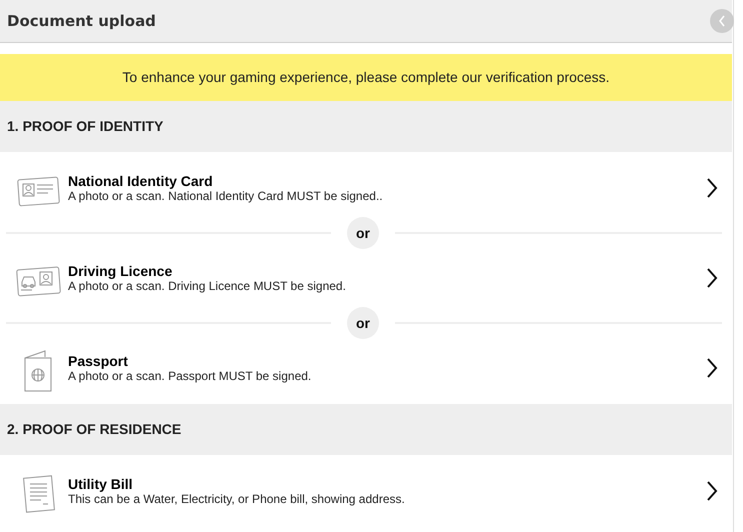 The height and width of the screenshot is (532, 743). What do you see at coordinates (237, 499) in the screenshot?
I see `option-description: This can be a Water, Electricity, or Phone bill, showing address.` at bounding box center [237, 499].